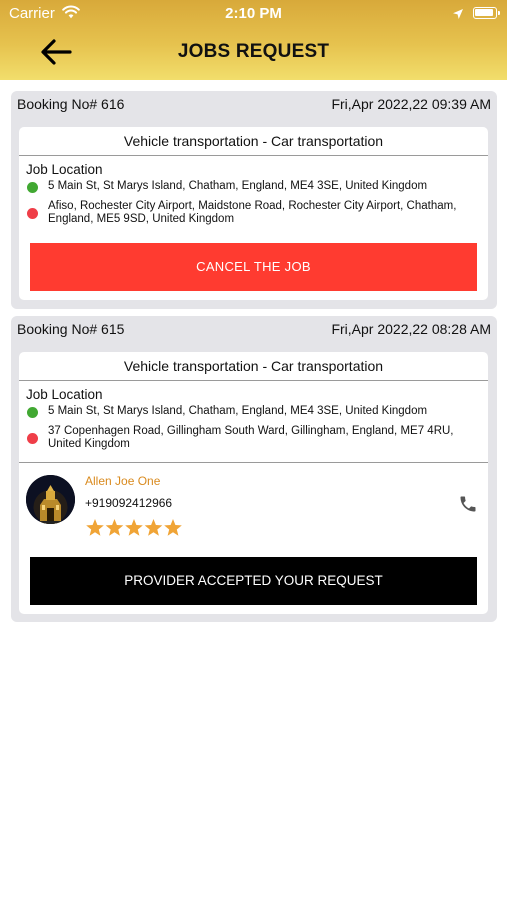 This screenshot has width=507, height=900. I want to click on provider-avatar, so click(50, 499).